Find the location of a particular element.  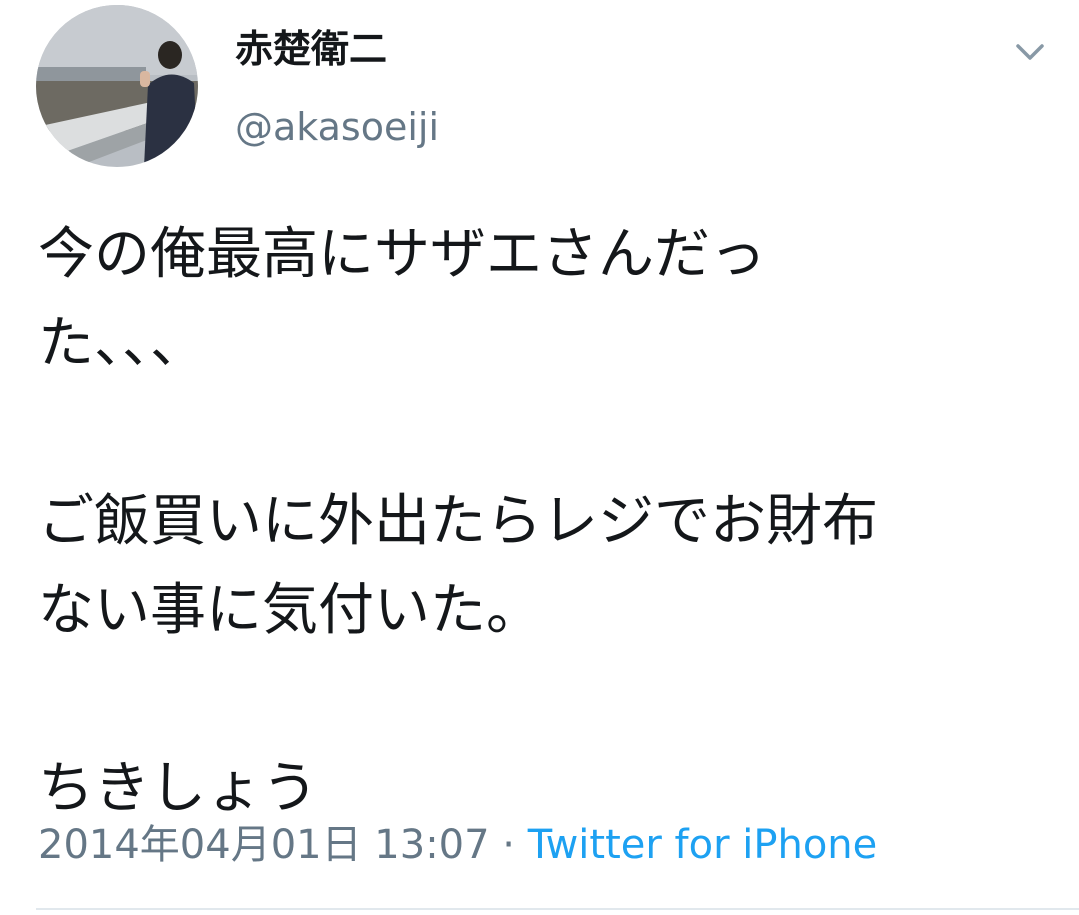

tweet-meta: 2014年04月01日 13:07 · Twitter for iPhone is located at coordinates (457, 845).